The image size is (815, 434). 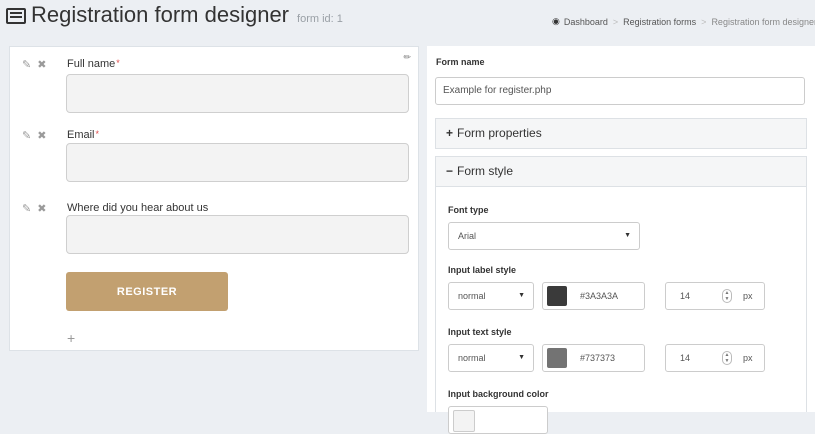 I want to click on collapse-icon: −, so click(x=450, y=171).